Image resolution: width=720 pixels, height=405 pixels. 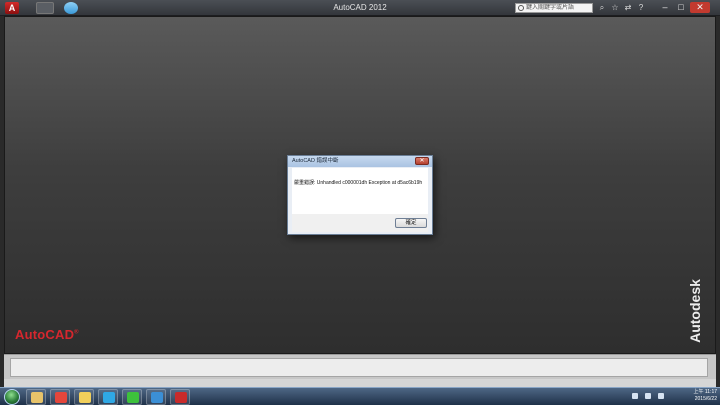 I want to click on taskbar-item-internet-explorer, so click(x=156, y=397).